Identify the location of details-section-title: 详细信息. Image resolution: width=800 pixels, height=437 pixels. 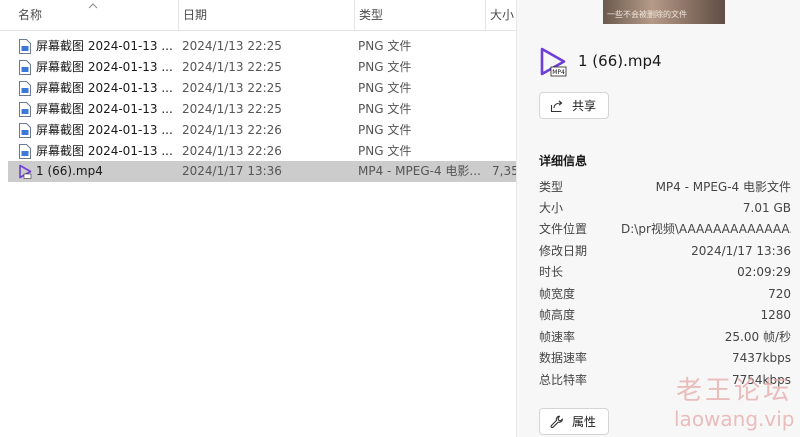
(563, 161).